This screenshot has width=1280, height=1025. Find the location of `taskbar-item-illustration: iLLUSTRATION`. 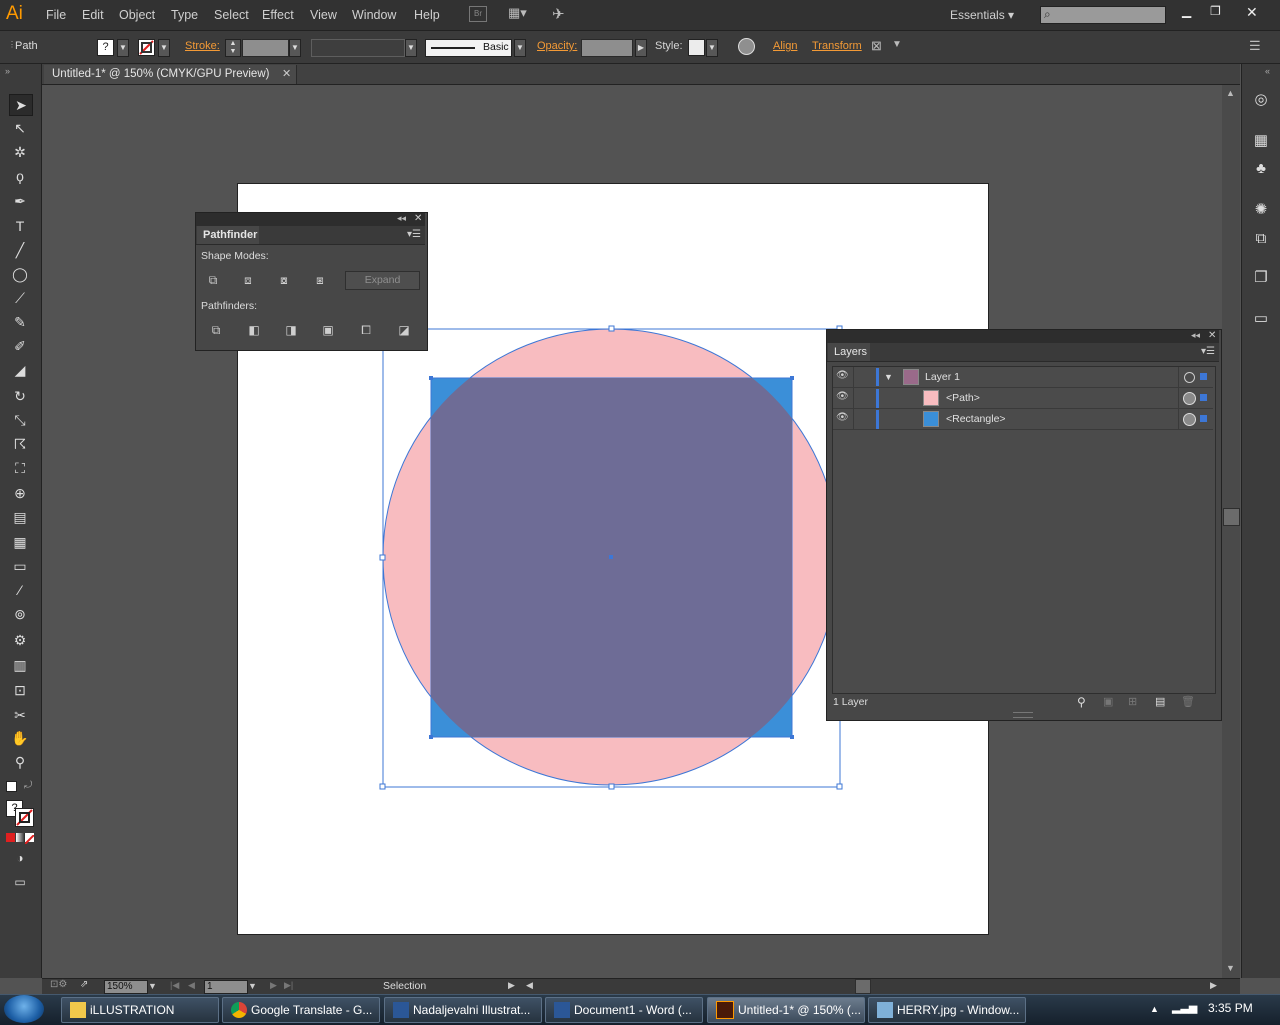

taskbar-item-illustration: iLLUSTRATION is located at coordinates (140, 1010).